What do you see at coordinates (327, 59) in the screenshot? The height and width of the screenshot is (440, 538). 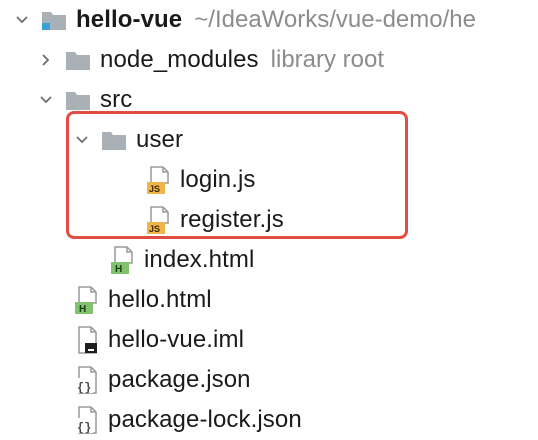 I see `library-root-hint: library root` at bounding box center [327, 59].